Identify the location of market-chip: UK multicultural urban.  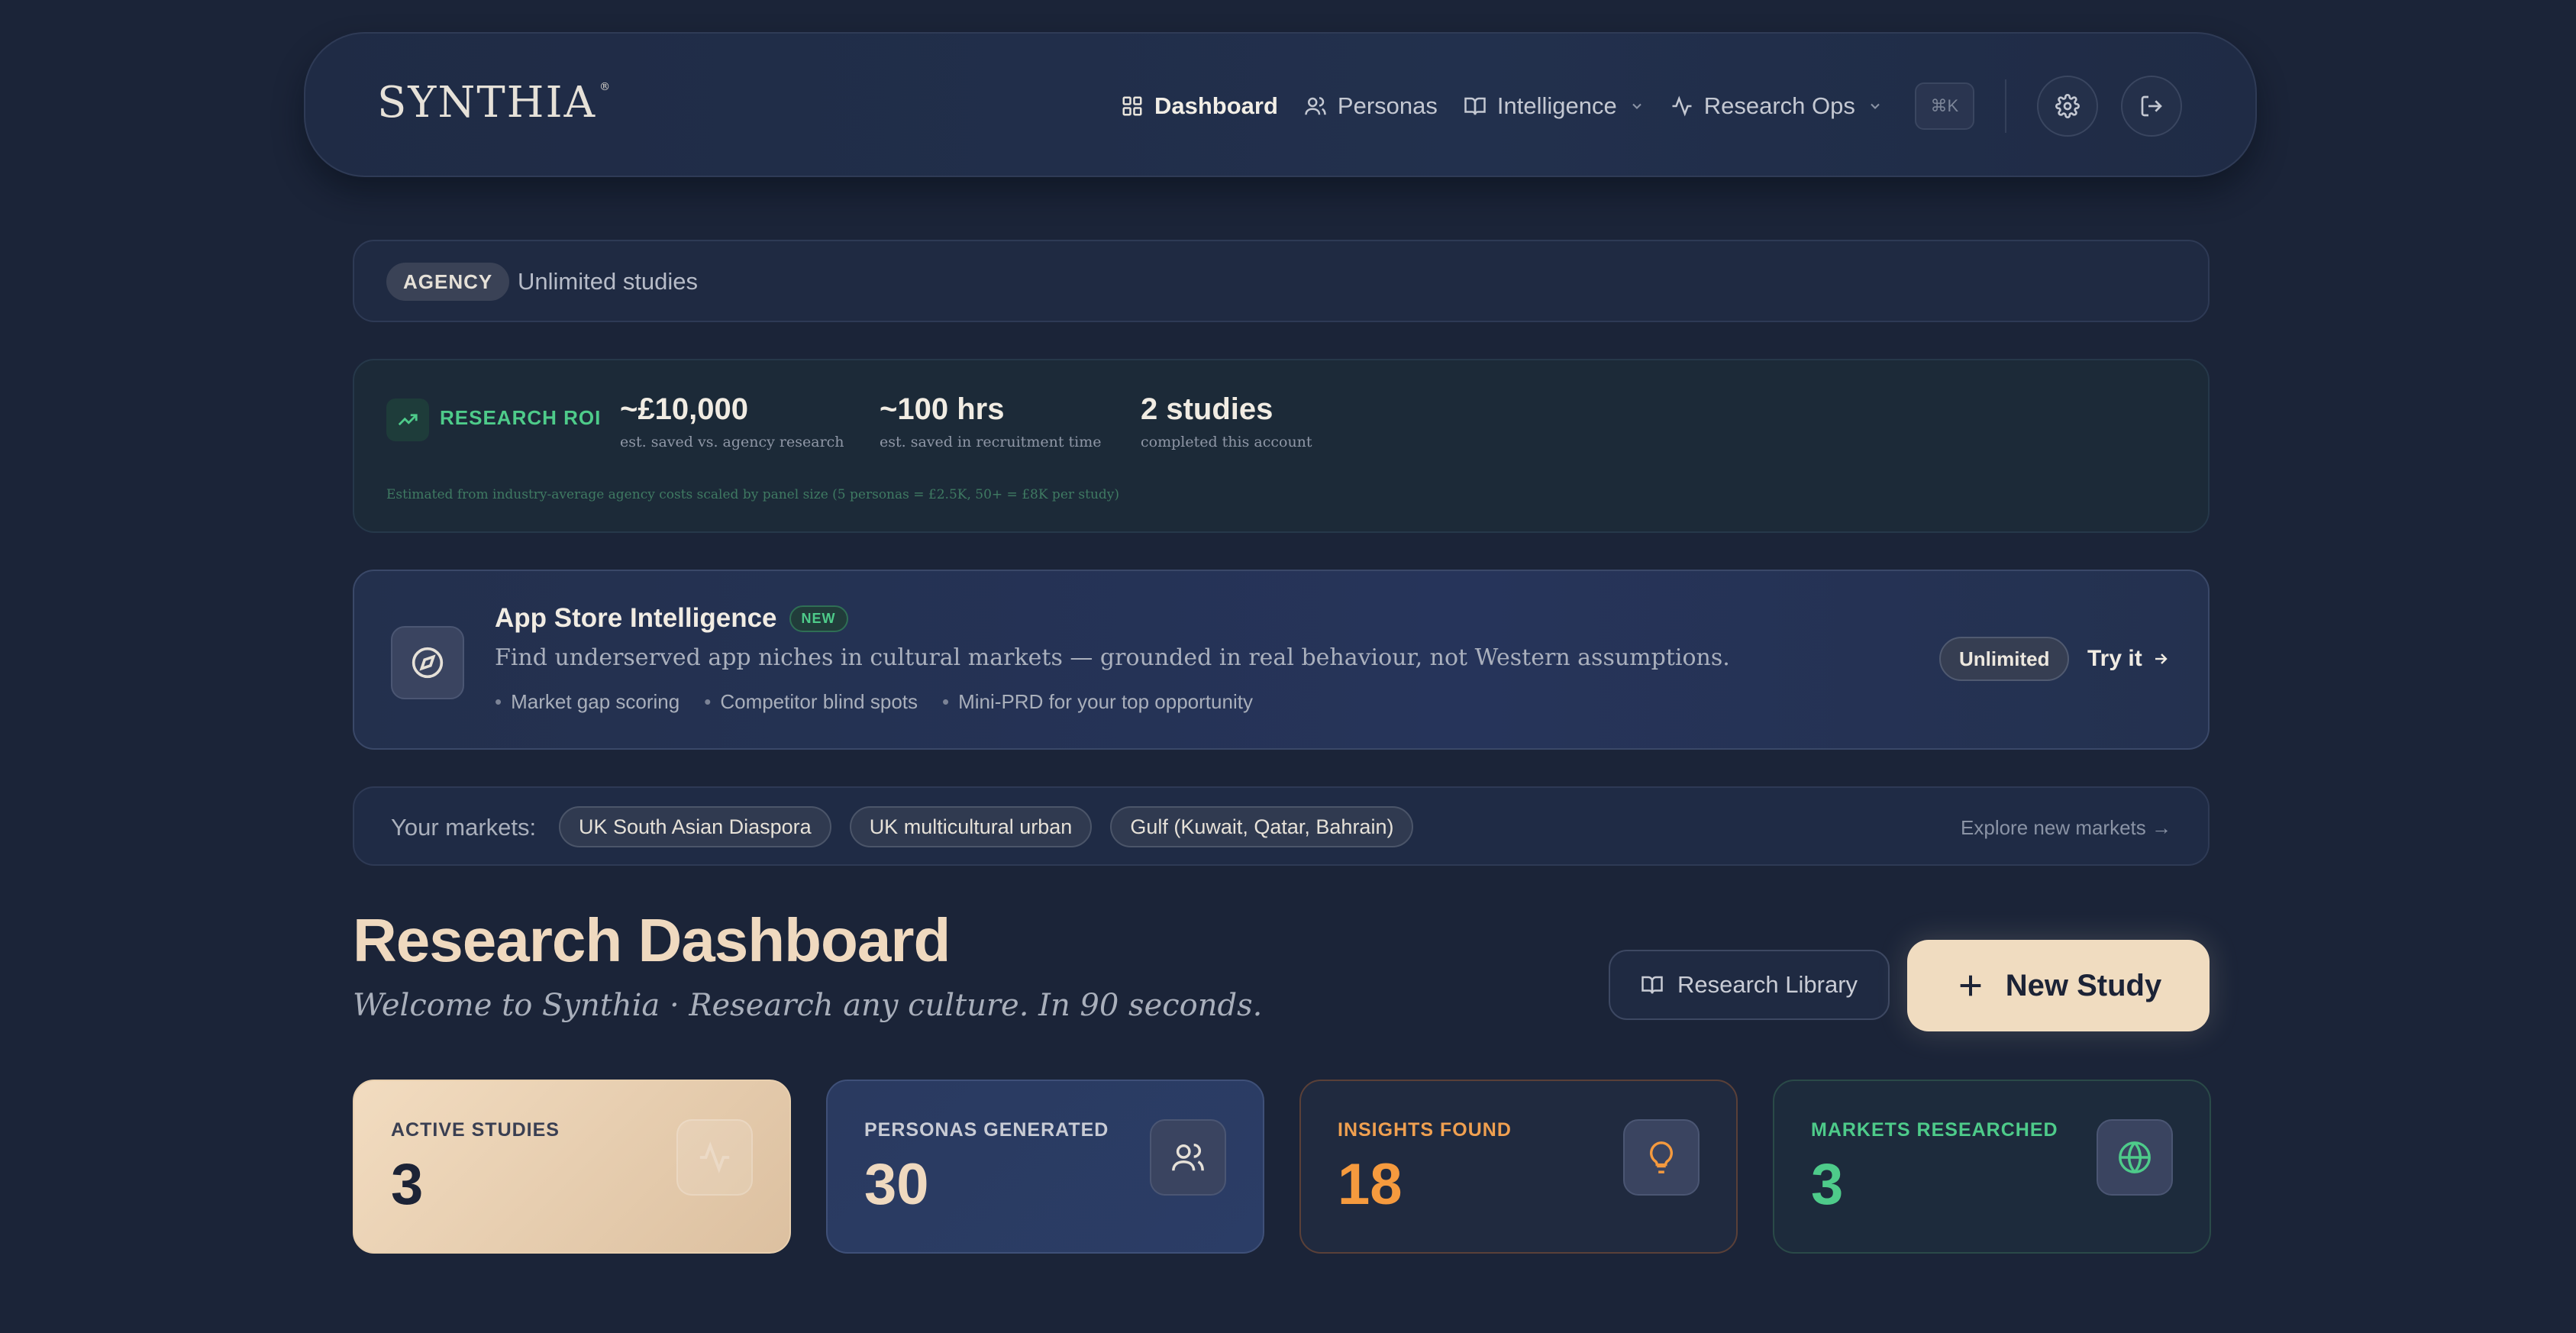
(971, 826).